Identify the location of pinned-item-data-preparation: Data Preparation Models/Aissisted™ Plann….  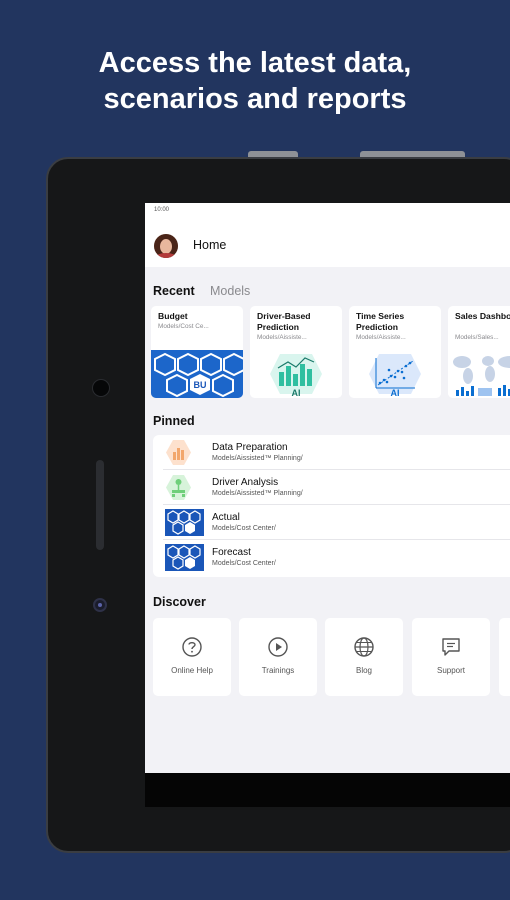
(331, 452).